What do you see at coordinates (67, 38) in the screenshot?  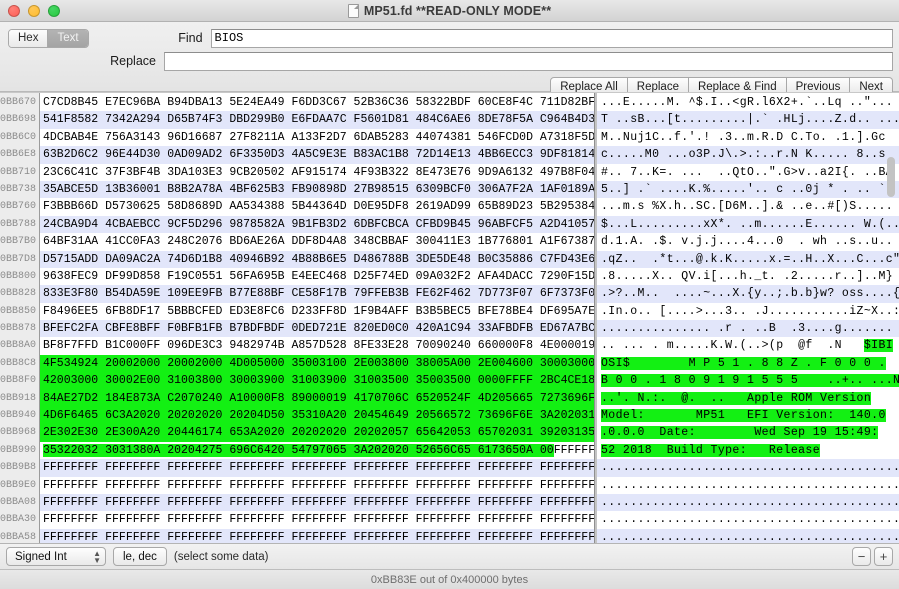 I see `segment-text: Text` at bounding box center [67, 38].